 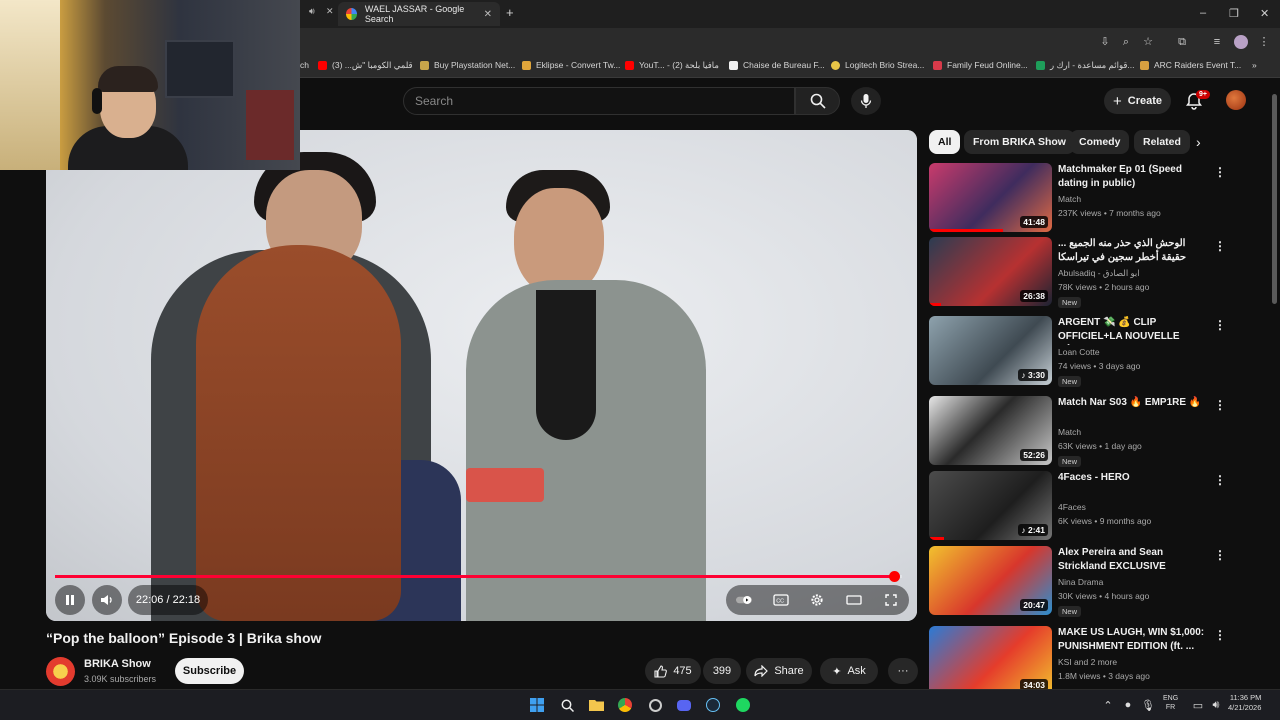 What do you see at coordinates (1080, 582) in the screenshot?
I see `recommendation-channel: Nina Drama` at bounding box center [1080, 582].